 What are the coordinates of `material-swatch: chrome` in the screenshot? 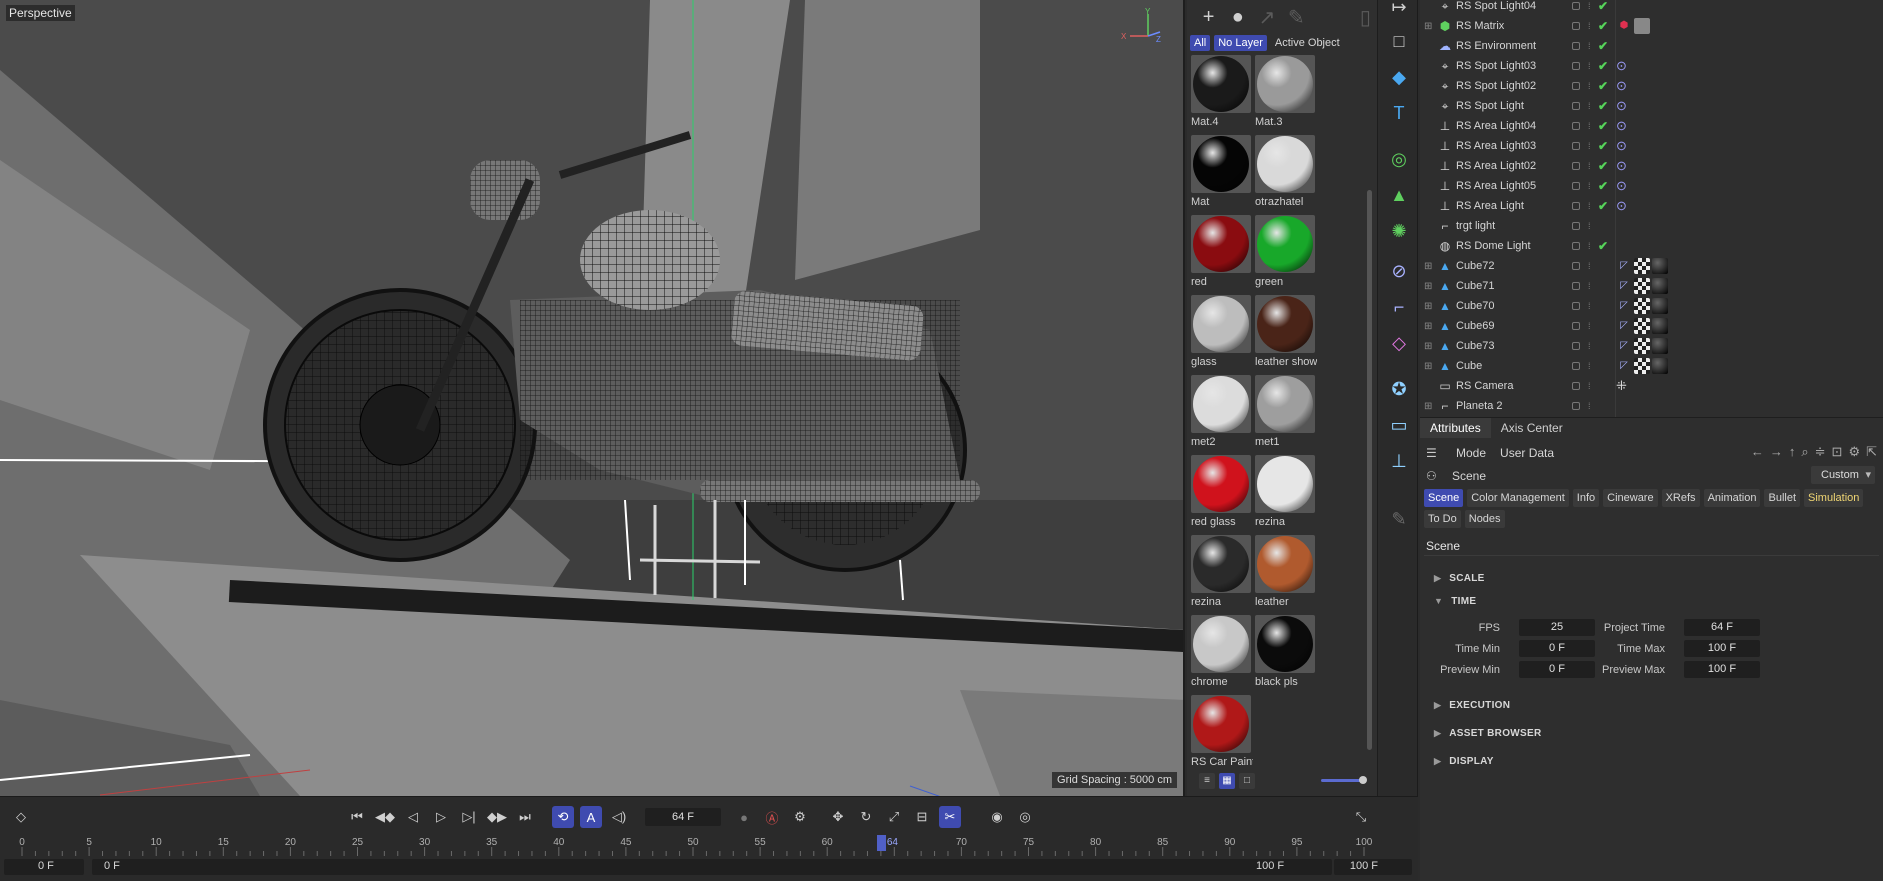 It's located at (1222, 654).